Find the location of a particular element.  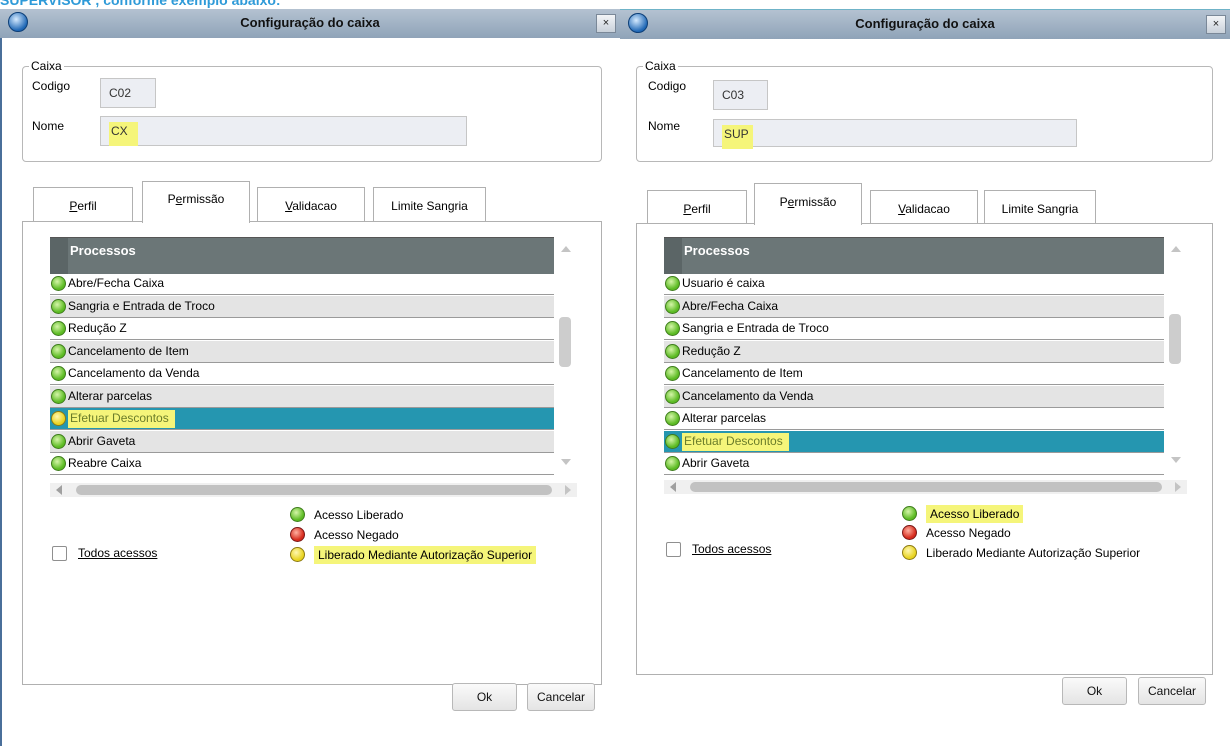

process-label: Reabre Caixa is located at coordinates (105, 463).